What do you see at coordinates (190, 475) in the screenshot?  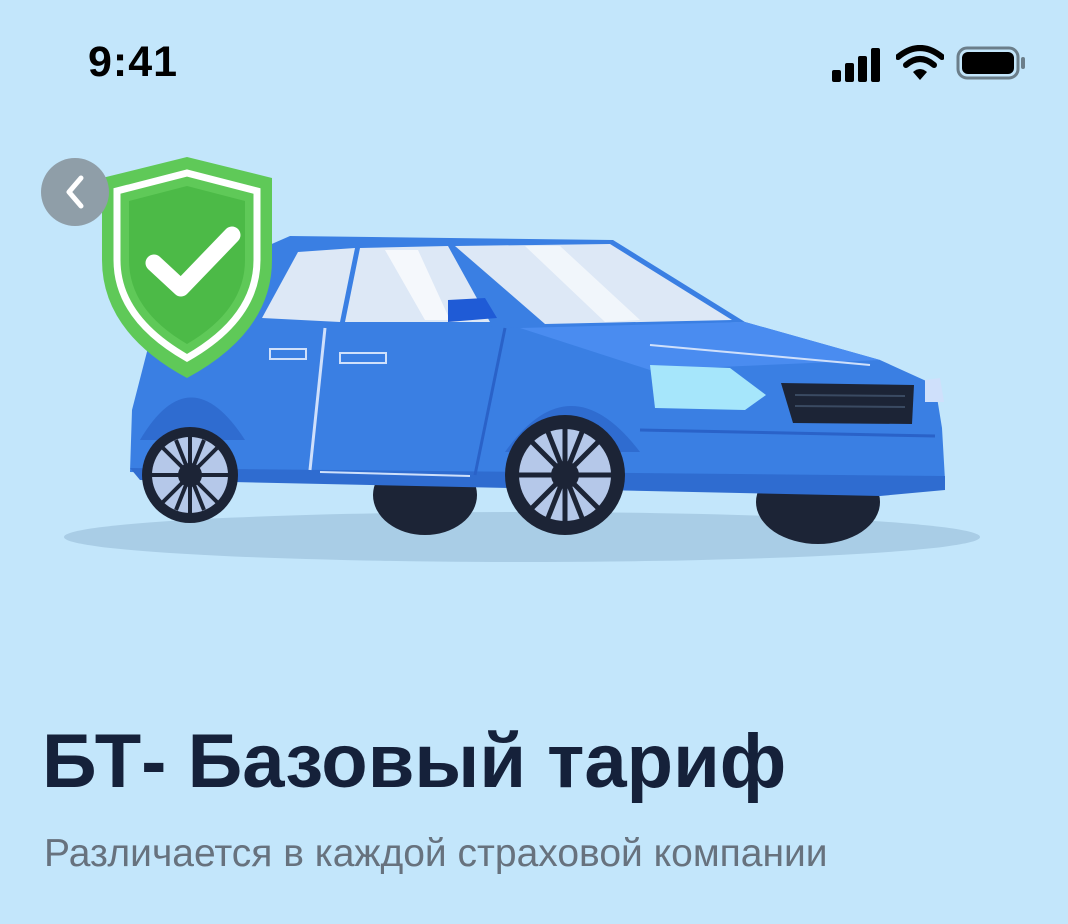 I see `rear-wheel` at bounding box center [190, 475].